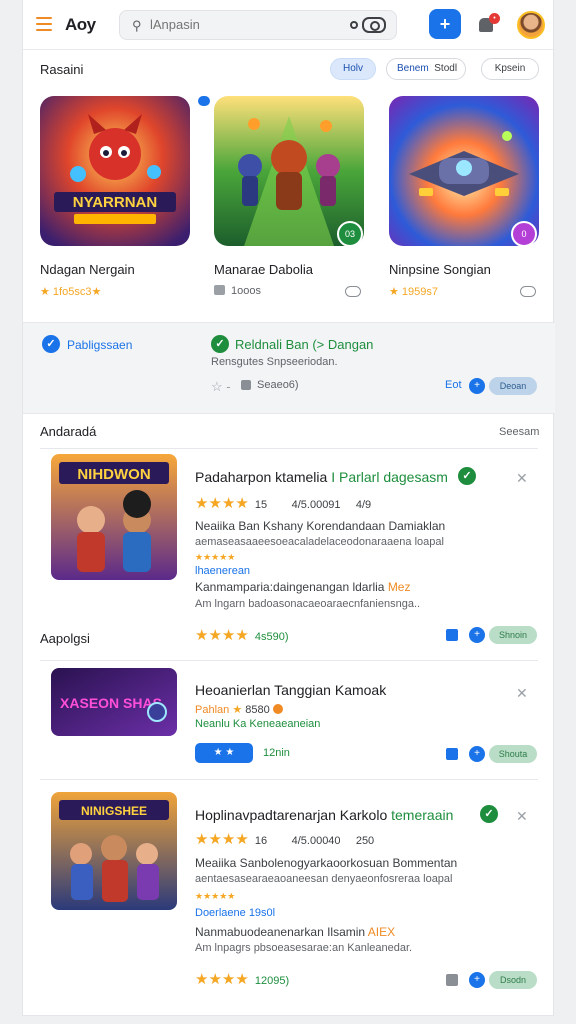 The height and width of the screenshot is (1024, 576). What do you see at coordinates (204, 101) in the screenshot?
I see `tile-indicator` at bounding box center [204, 101].